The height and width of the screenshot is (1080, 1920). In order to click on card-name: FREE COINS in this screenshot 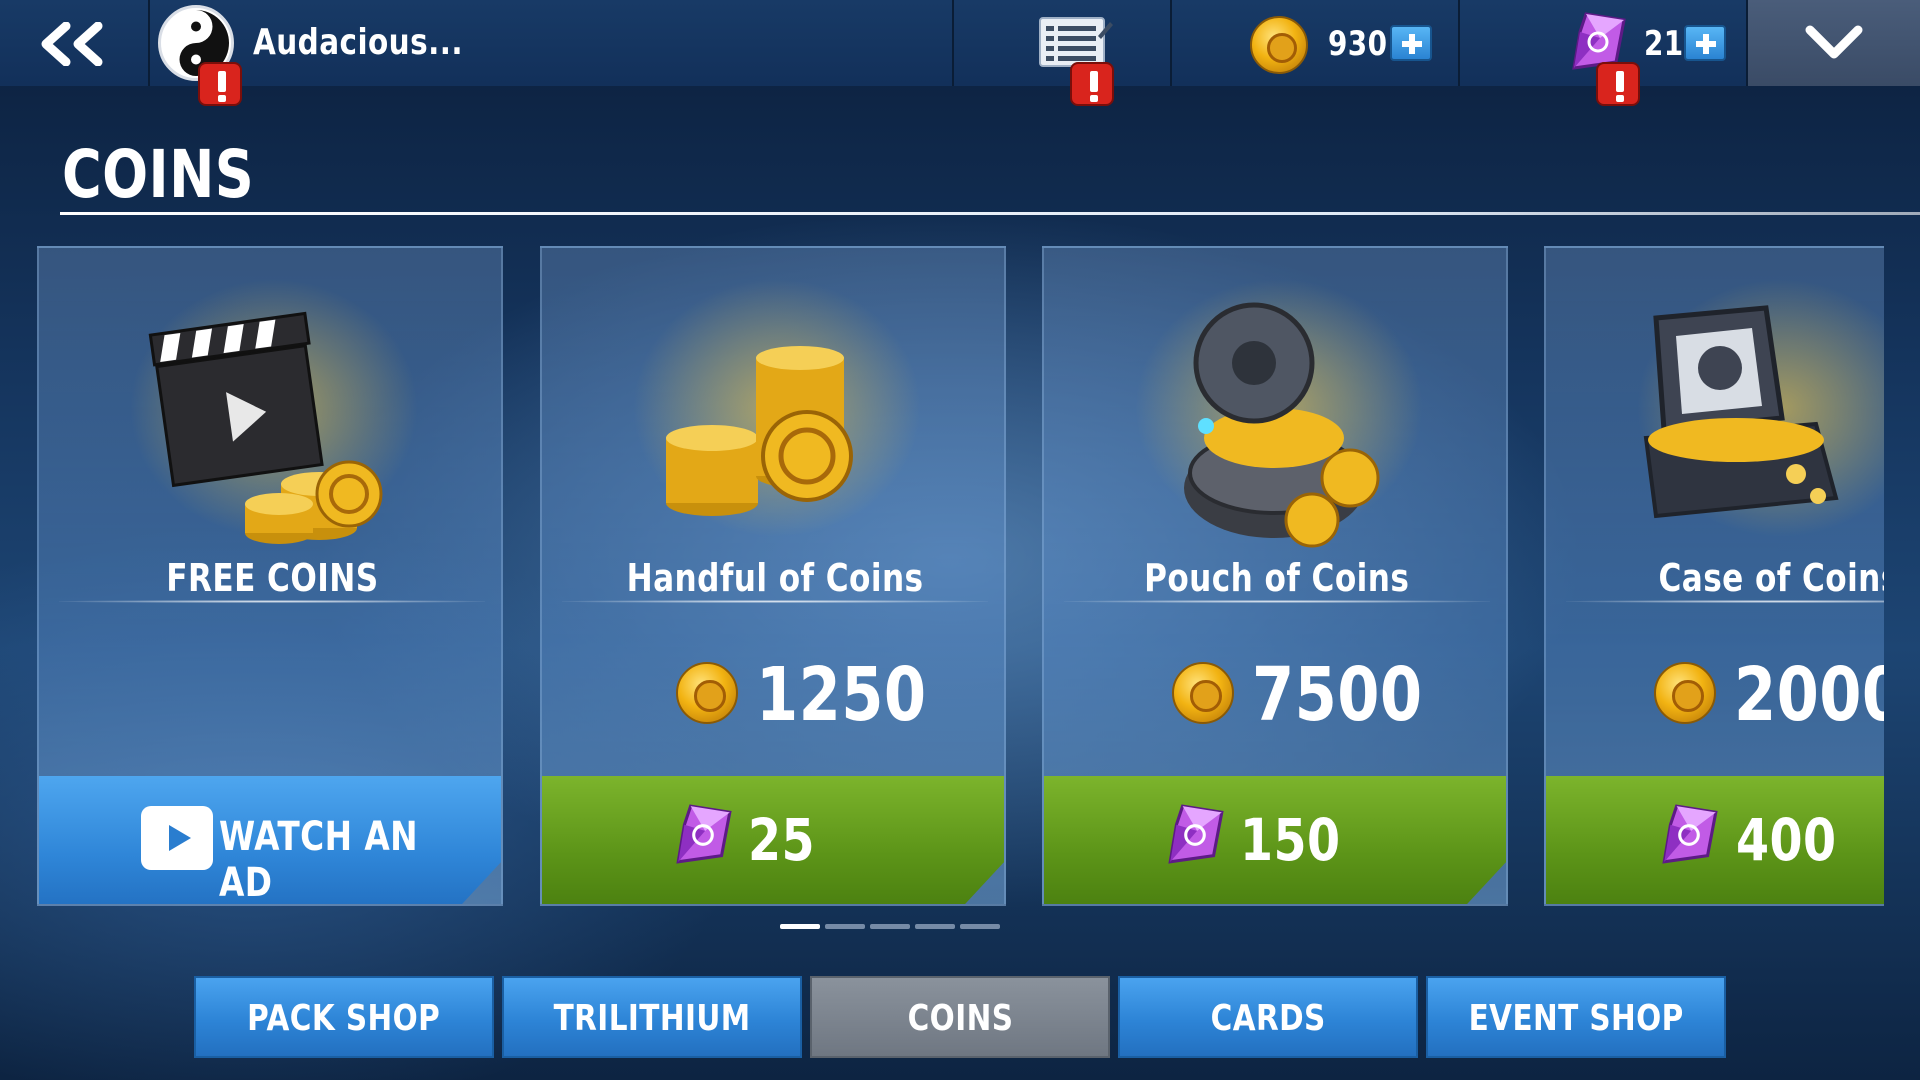, I will do `click(272, 578)`.